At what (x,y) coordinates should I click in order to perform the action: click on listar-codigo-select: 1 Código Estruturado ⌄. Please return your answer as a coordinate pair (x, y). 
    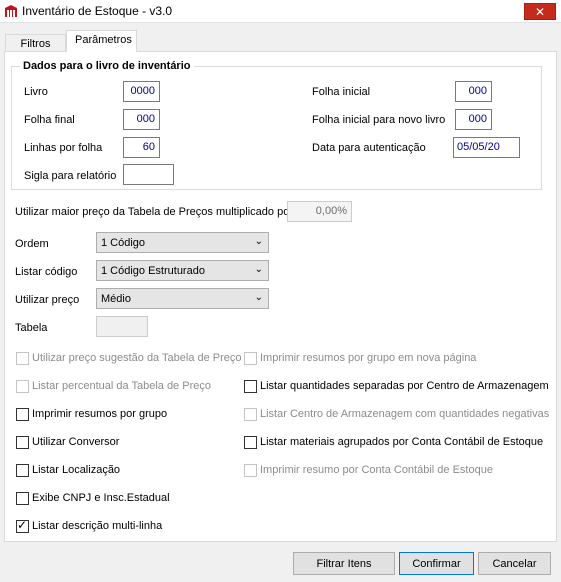
    Looking at the image, I should click on (182, 270).